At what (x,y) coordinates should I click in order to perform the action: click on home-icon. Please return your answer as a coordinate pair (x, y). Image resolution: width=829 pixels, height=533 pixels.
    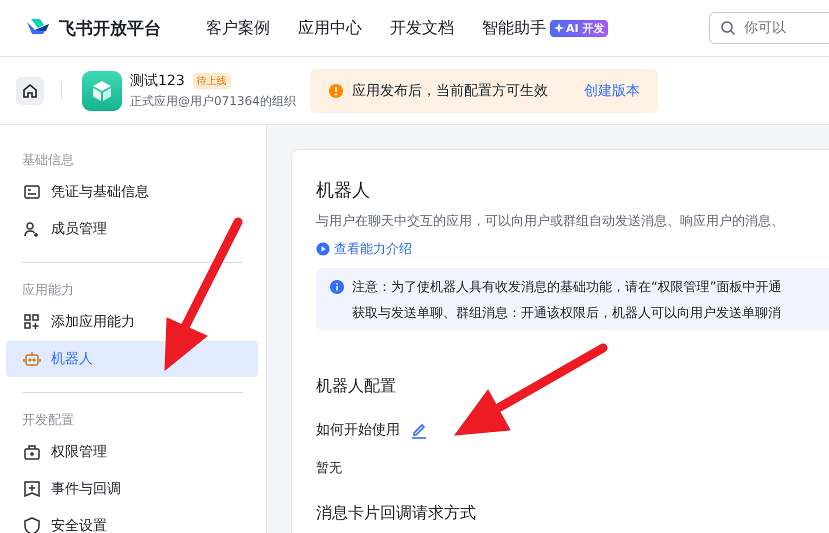
    Looking at the image, I should click on (30, 91).